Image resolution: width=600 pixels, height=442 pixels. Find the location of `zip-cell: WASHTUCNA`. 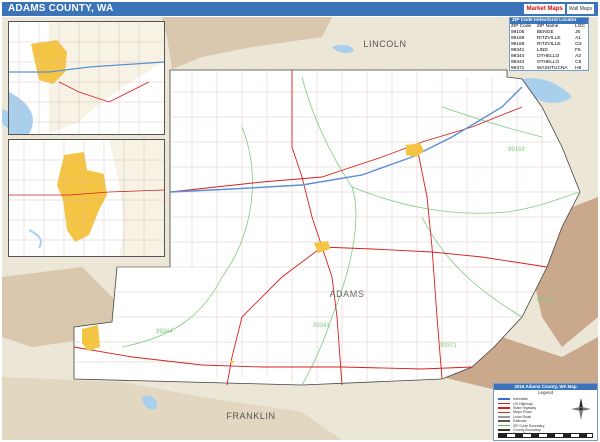

zip-cell: WASHTUCNA is located at coordinates (552, 68).